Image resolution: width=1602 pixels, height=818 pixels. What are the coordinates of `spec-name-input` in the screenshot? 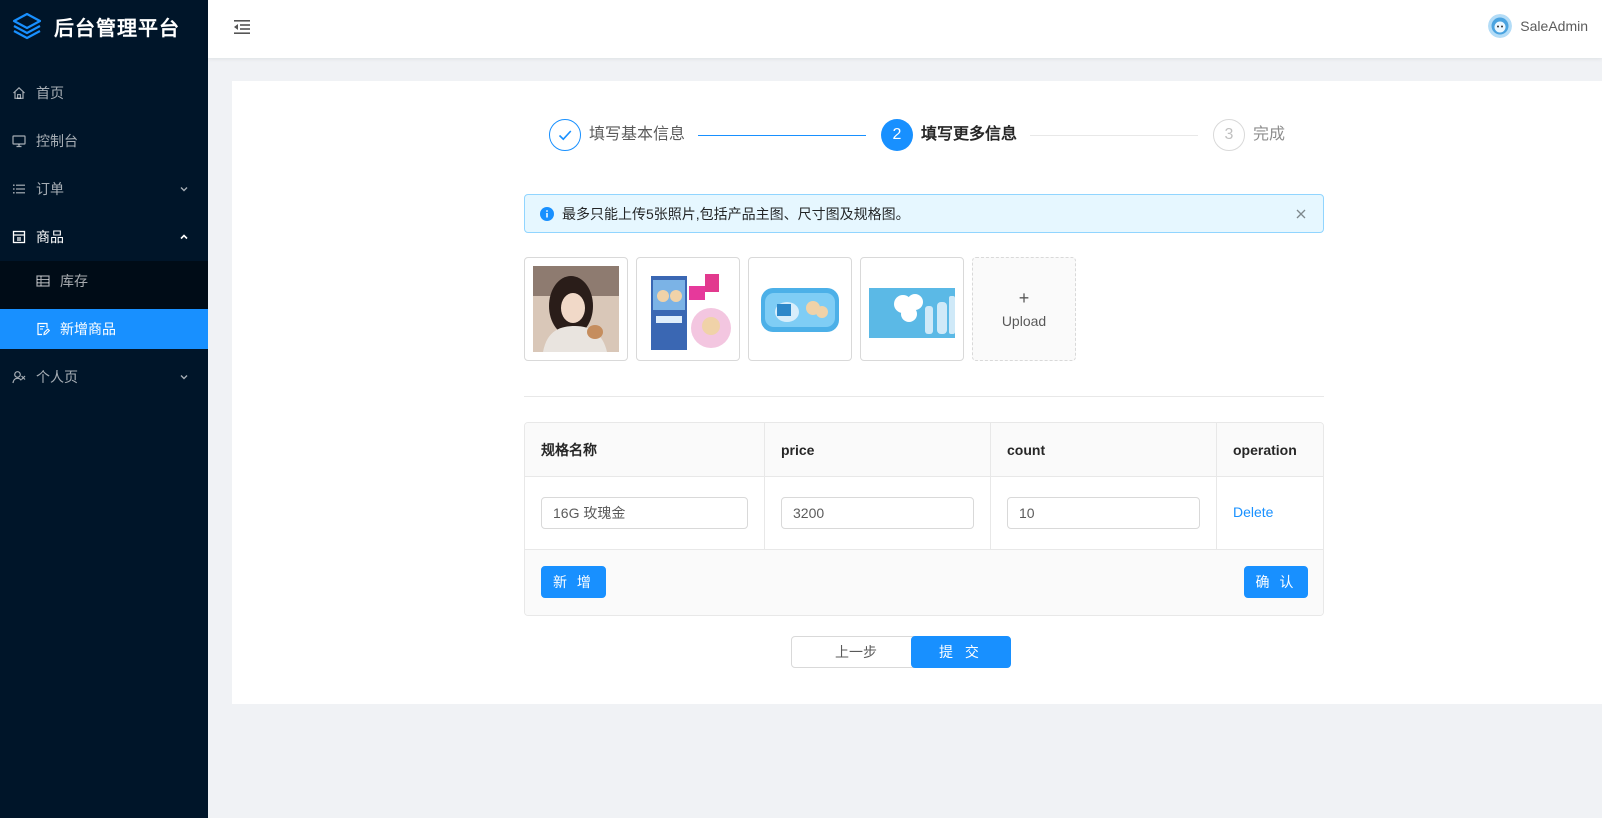 It's located at (644, 513).